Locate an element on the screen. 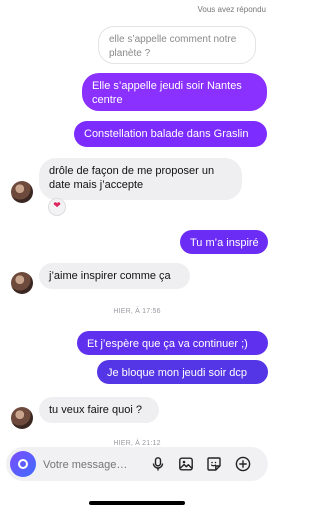 This screenshot has width=320, height=512. message-bubble-outgoing: Et j’espère que ça va continuer ;) is located at coordinates (172, 343).